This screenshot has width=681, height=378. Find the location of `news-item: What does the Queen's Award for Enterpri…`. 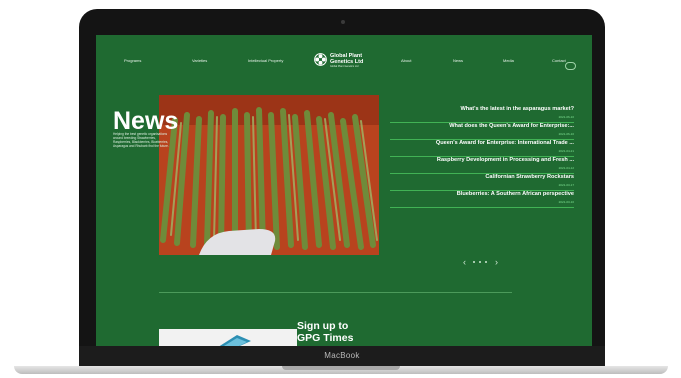

news-item: What does the Queen's Award for Enterpri… is located at coordinates (482, 131).